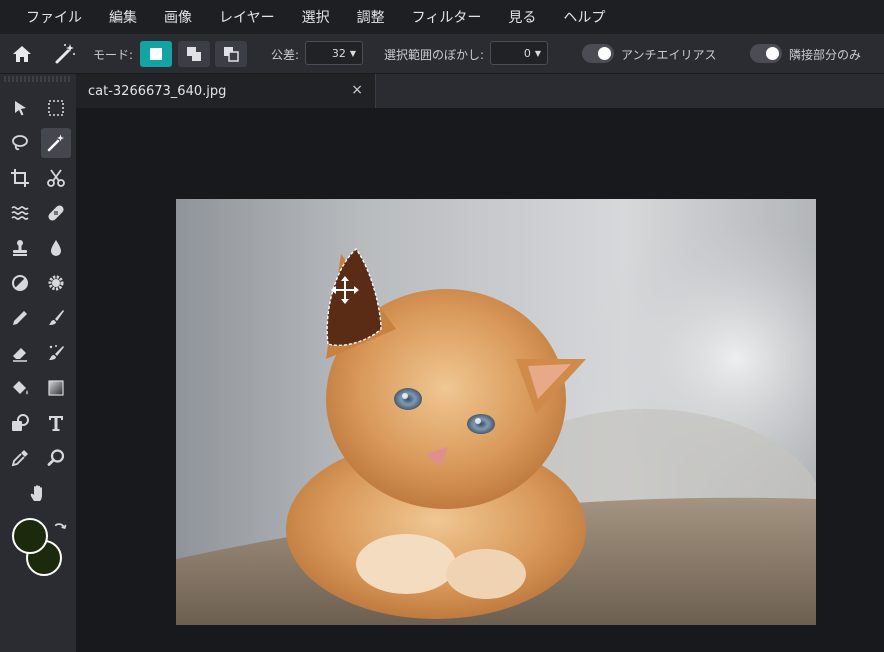 The height and width of the screenshot is (652, 884). I want to click on zoom-tool, so click(56, 458).